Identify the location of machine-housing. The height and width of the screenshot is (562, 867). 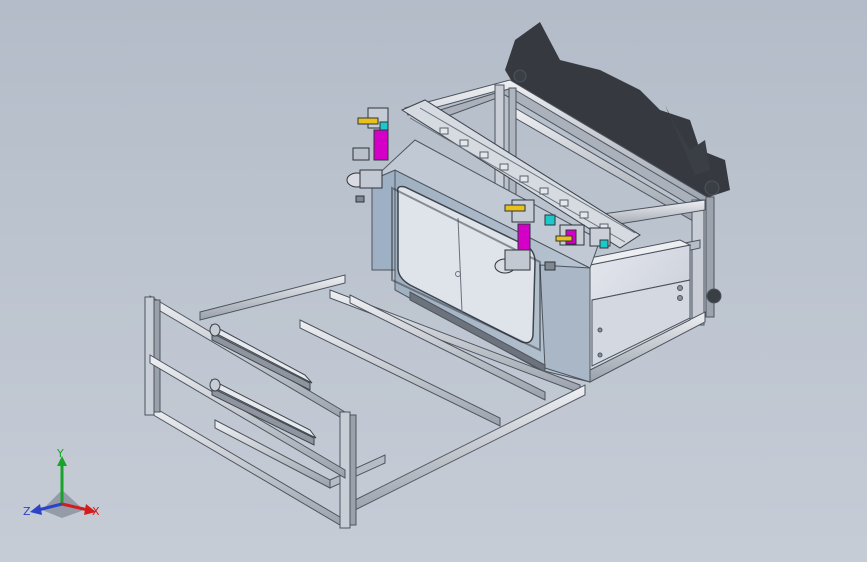
(486, 261).